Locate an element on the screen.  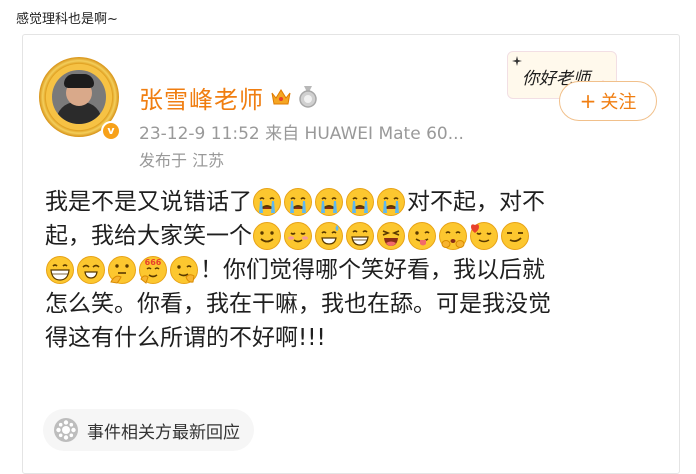
grin-emoji-icon is located at coordinates (360, 236).